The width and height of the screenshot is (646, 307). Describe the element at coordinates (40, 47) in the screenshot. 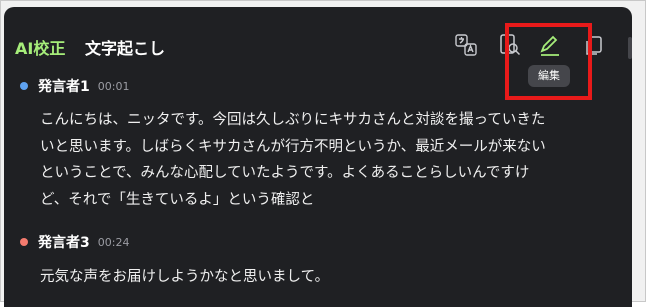

I see `ai-proofread-tab: AI校正` at that location.